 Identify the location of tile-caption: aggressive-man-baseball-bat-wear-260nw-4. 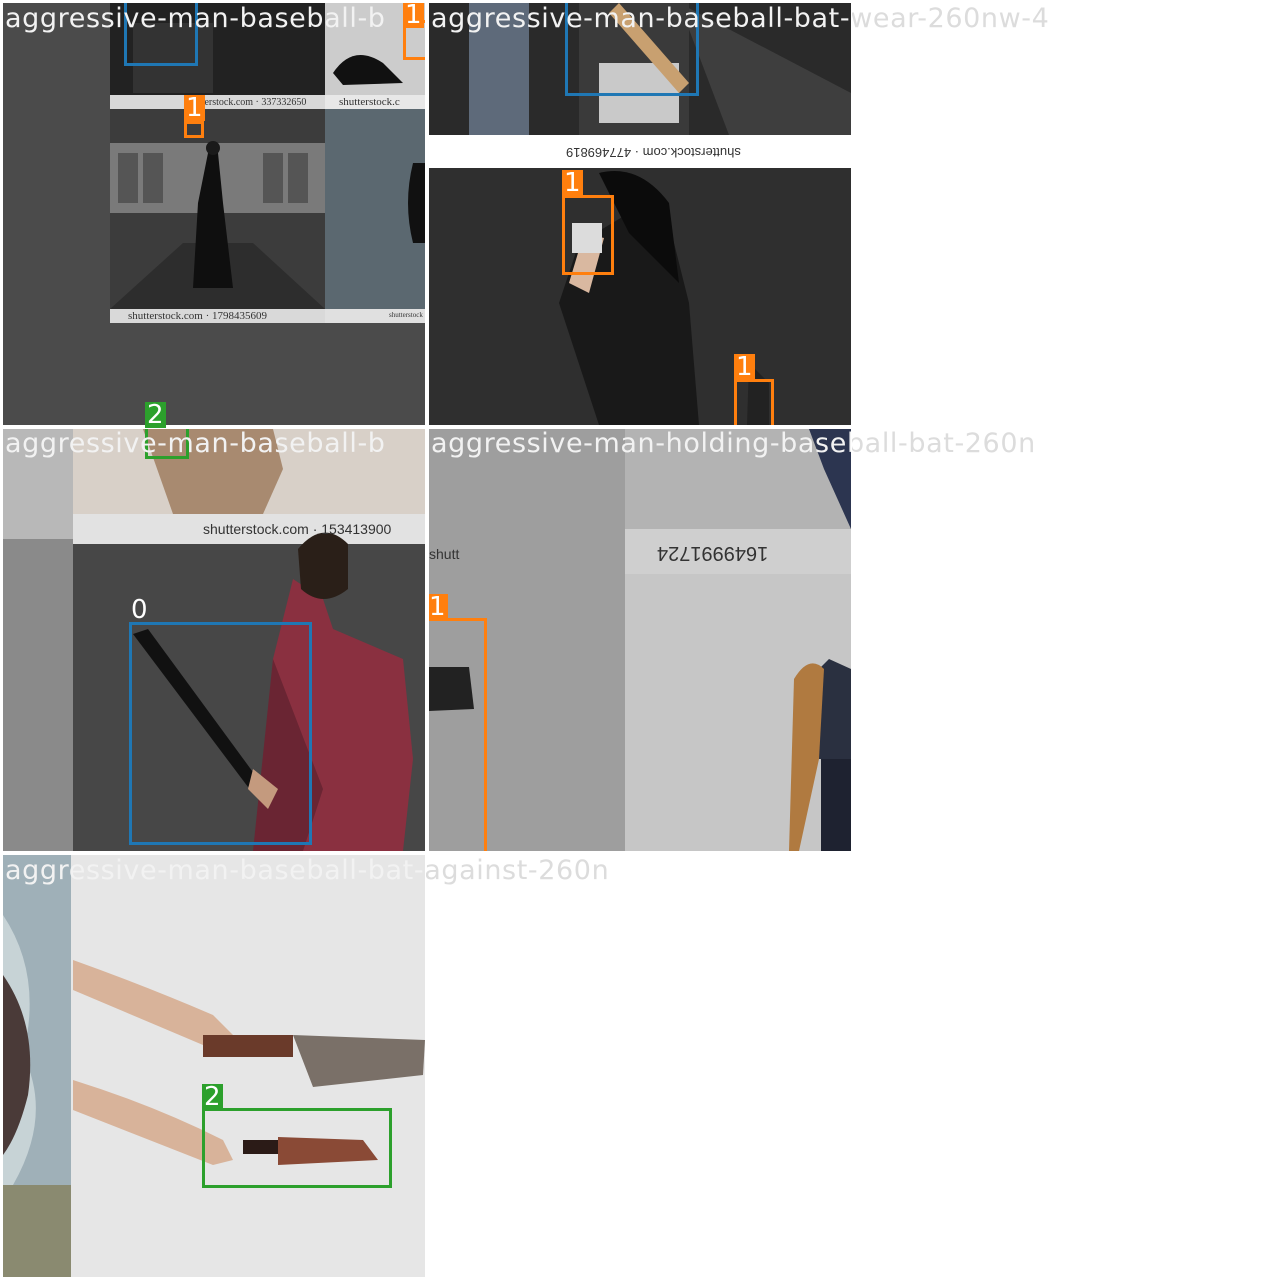
(641, 18).